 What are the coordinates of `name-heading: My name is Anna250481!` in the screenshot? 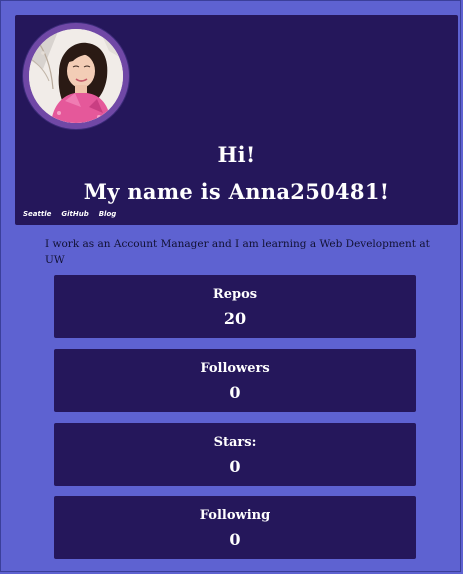 It's located at (236, 191).